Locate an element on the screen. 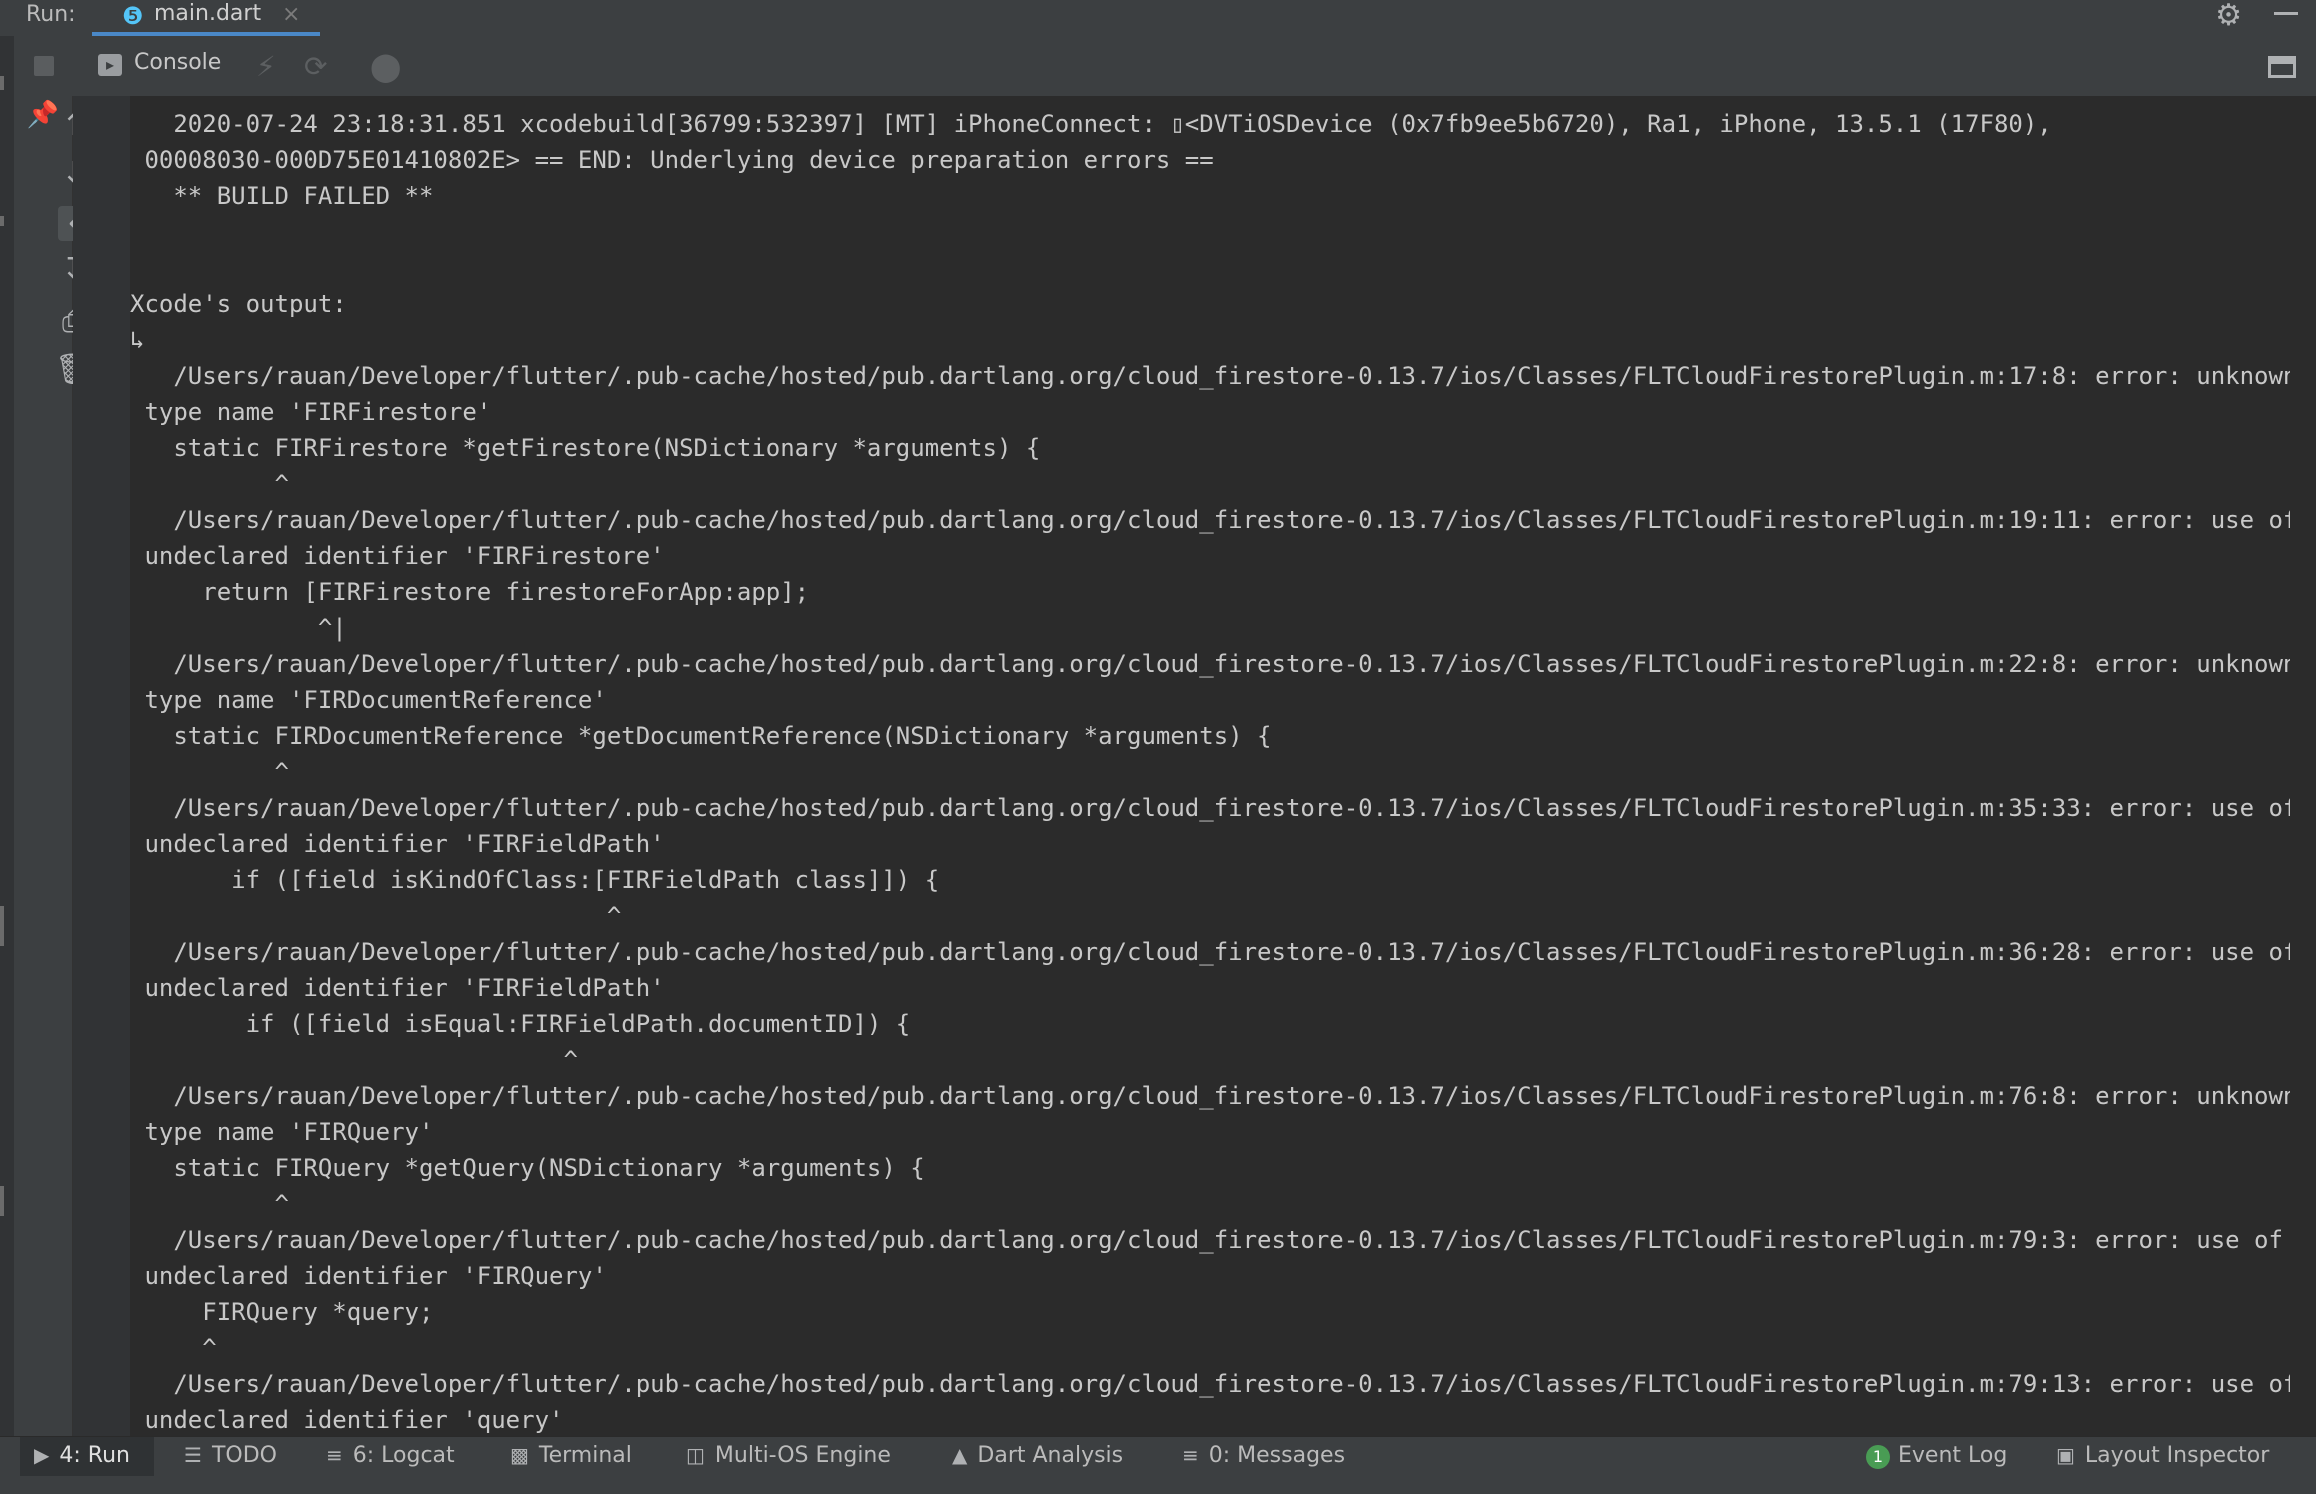  gear-icon: ⚙ is located at coordinates (2228, 16).